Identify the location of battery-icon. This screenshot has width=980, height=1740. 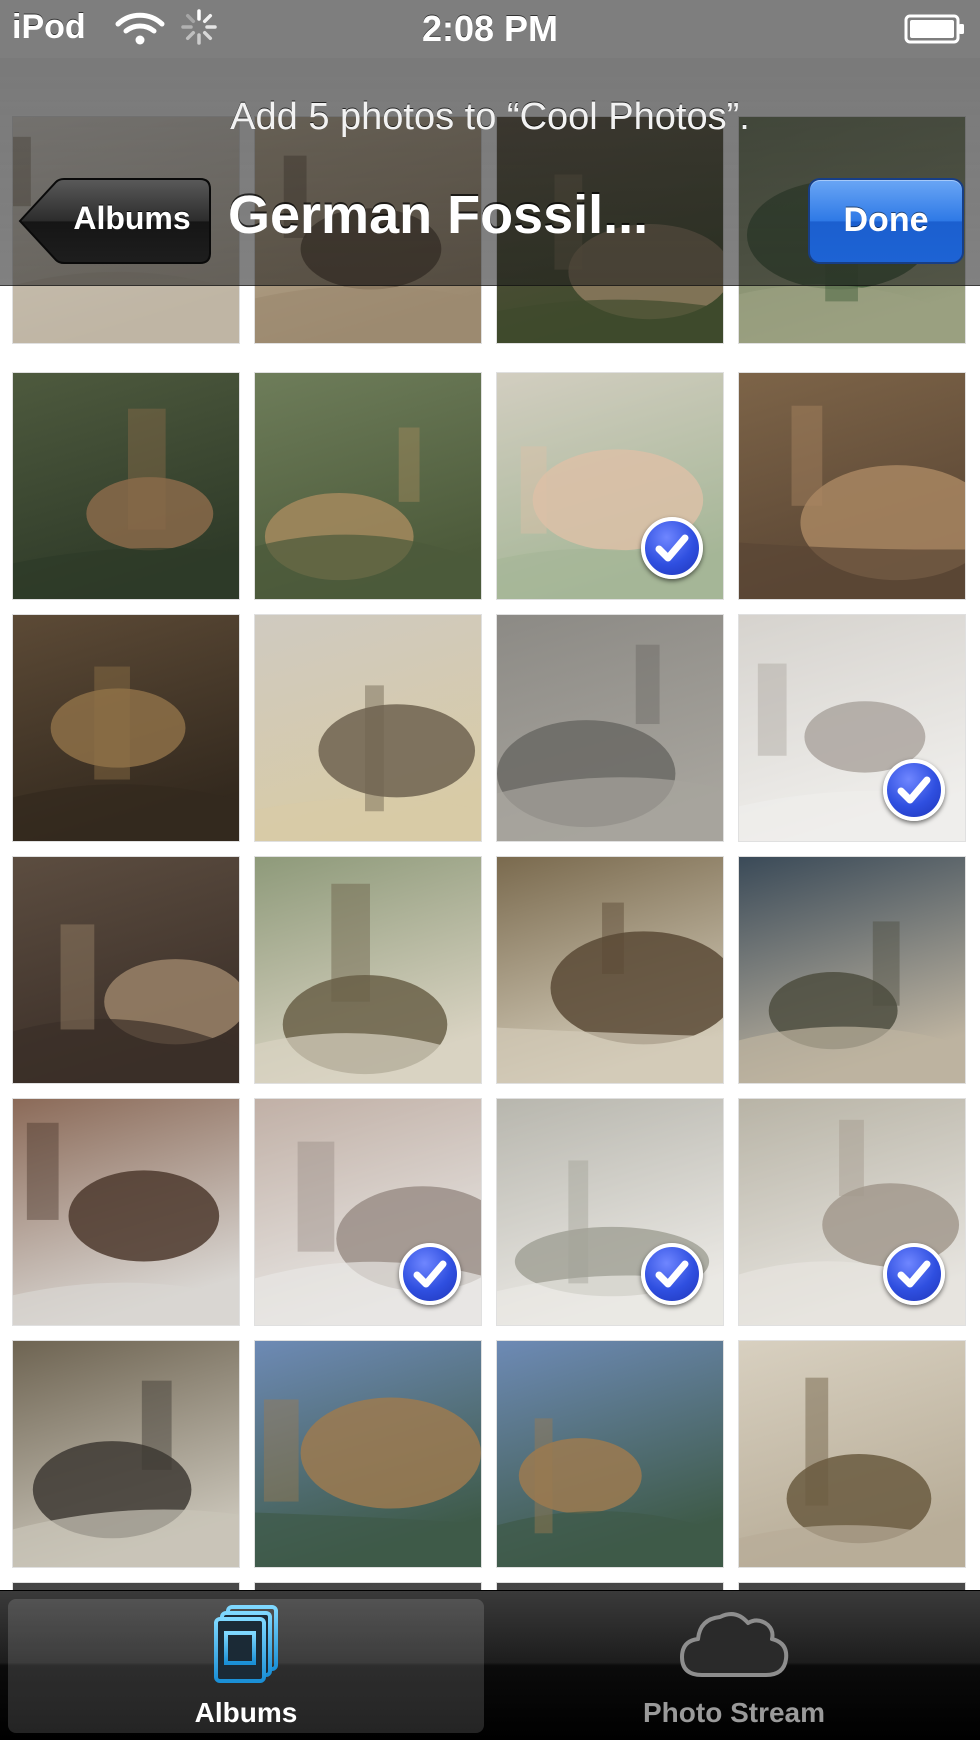
(935, 31).